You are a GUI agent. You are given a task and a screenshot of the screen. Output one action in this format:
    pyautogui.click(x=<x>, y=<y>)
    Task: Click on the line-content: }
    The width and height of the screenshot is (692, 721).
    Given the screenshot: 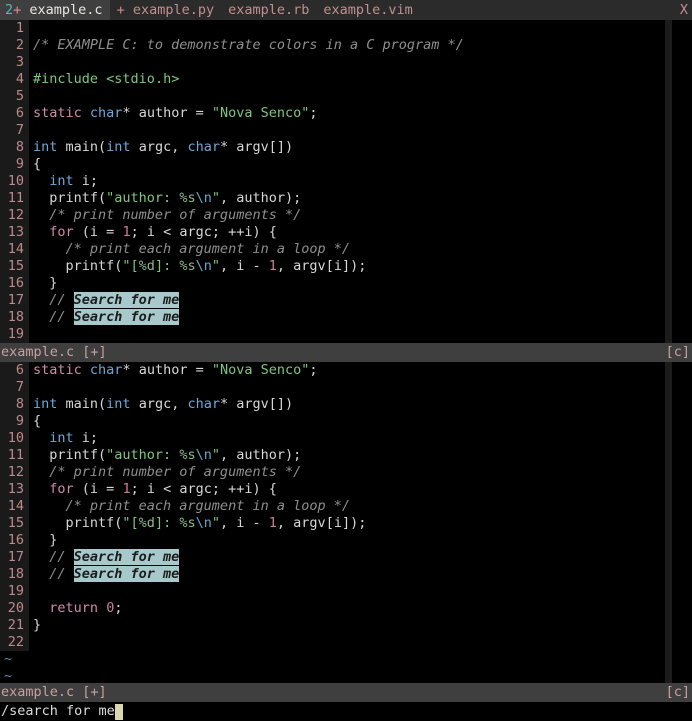 What is the action you would take?
    pyautogui.click(x=43, y=283)
    